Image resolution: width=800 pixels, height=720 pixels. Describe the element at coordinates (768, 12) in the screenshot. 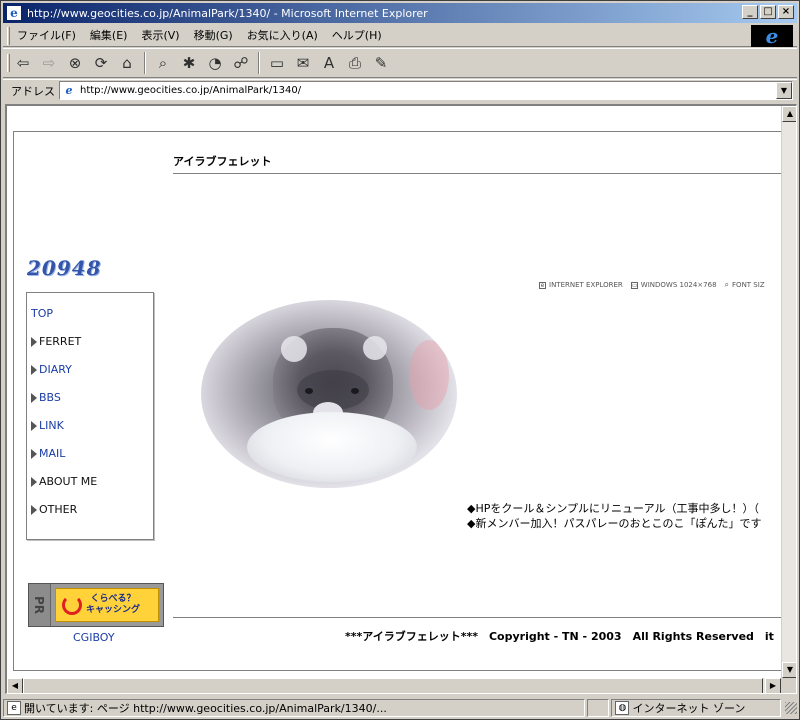

I see `maximize-button: □` at that location.